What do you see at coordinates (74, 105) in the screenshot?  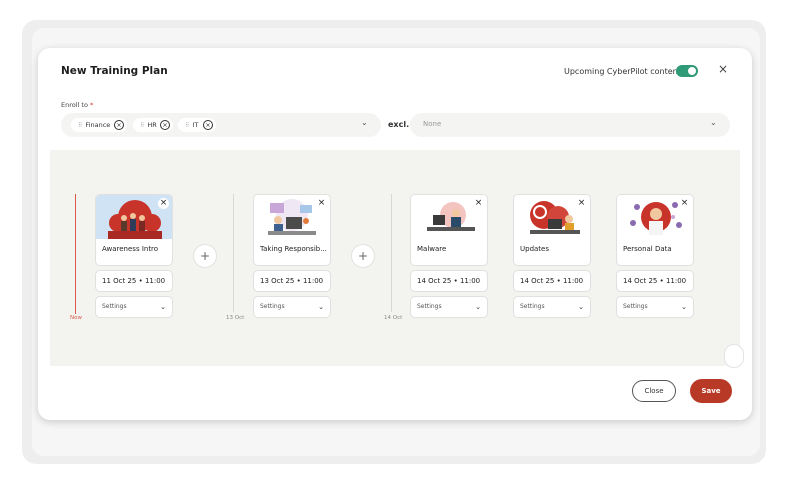 I see `enroll-label-text: Enroll to` at bounding box center [74, 105].